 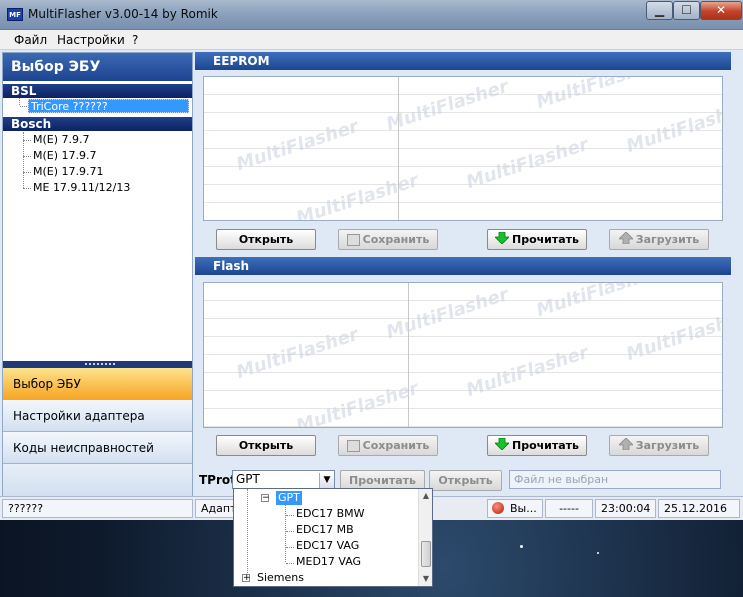 What do you see at coordinates (97, 448) in the screenshot?
I see `nav-fault-codes: Коды неисправностей` at bounding box center [97, 448].